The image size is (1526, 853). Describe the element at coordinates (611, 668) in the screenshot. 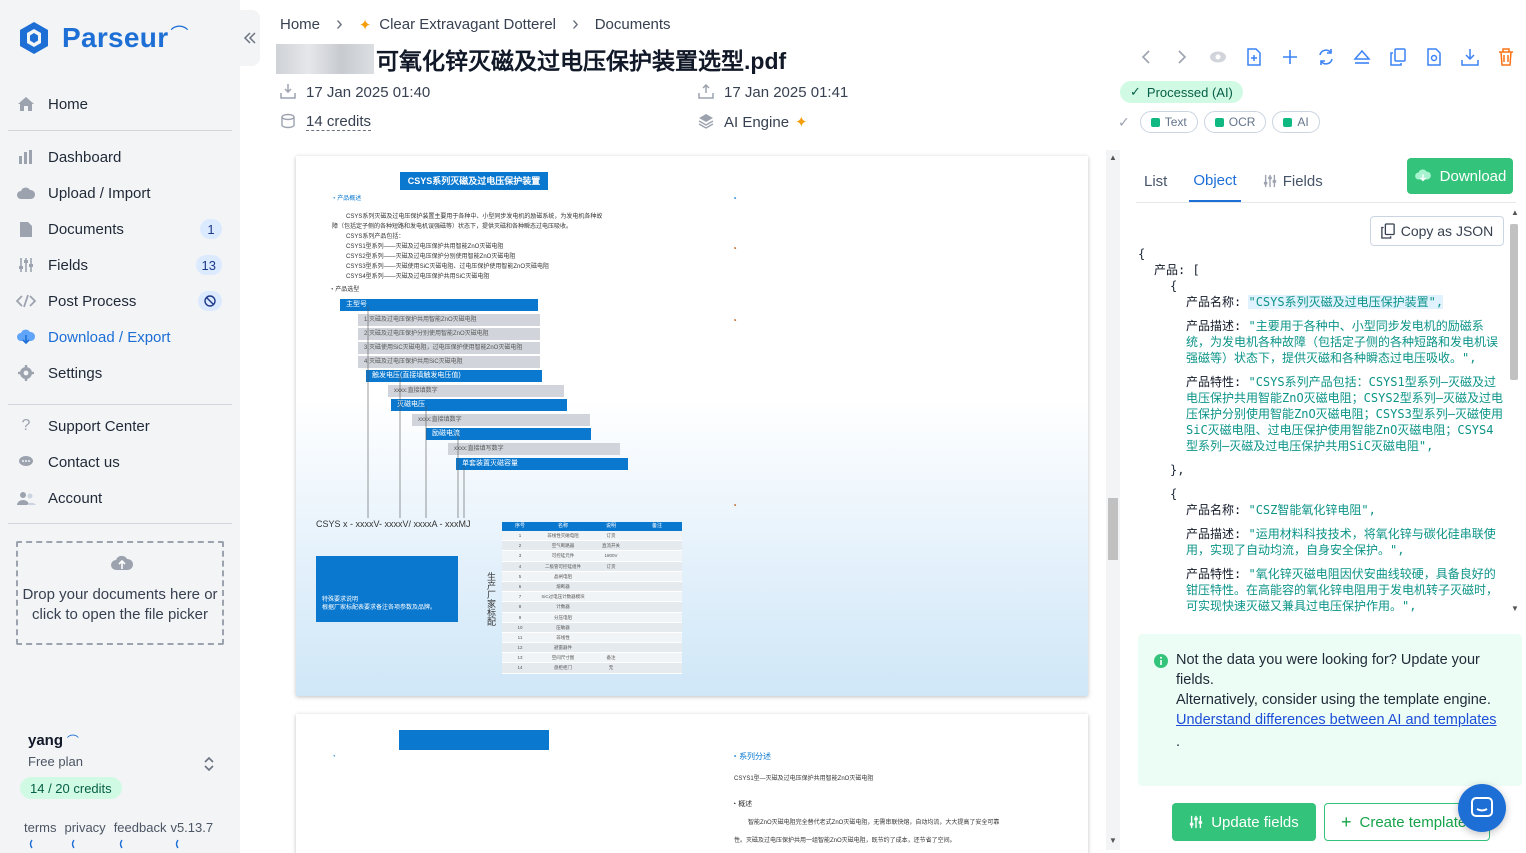

I see `pdf-table-cell: 无` at that location.